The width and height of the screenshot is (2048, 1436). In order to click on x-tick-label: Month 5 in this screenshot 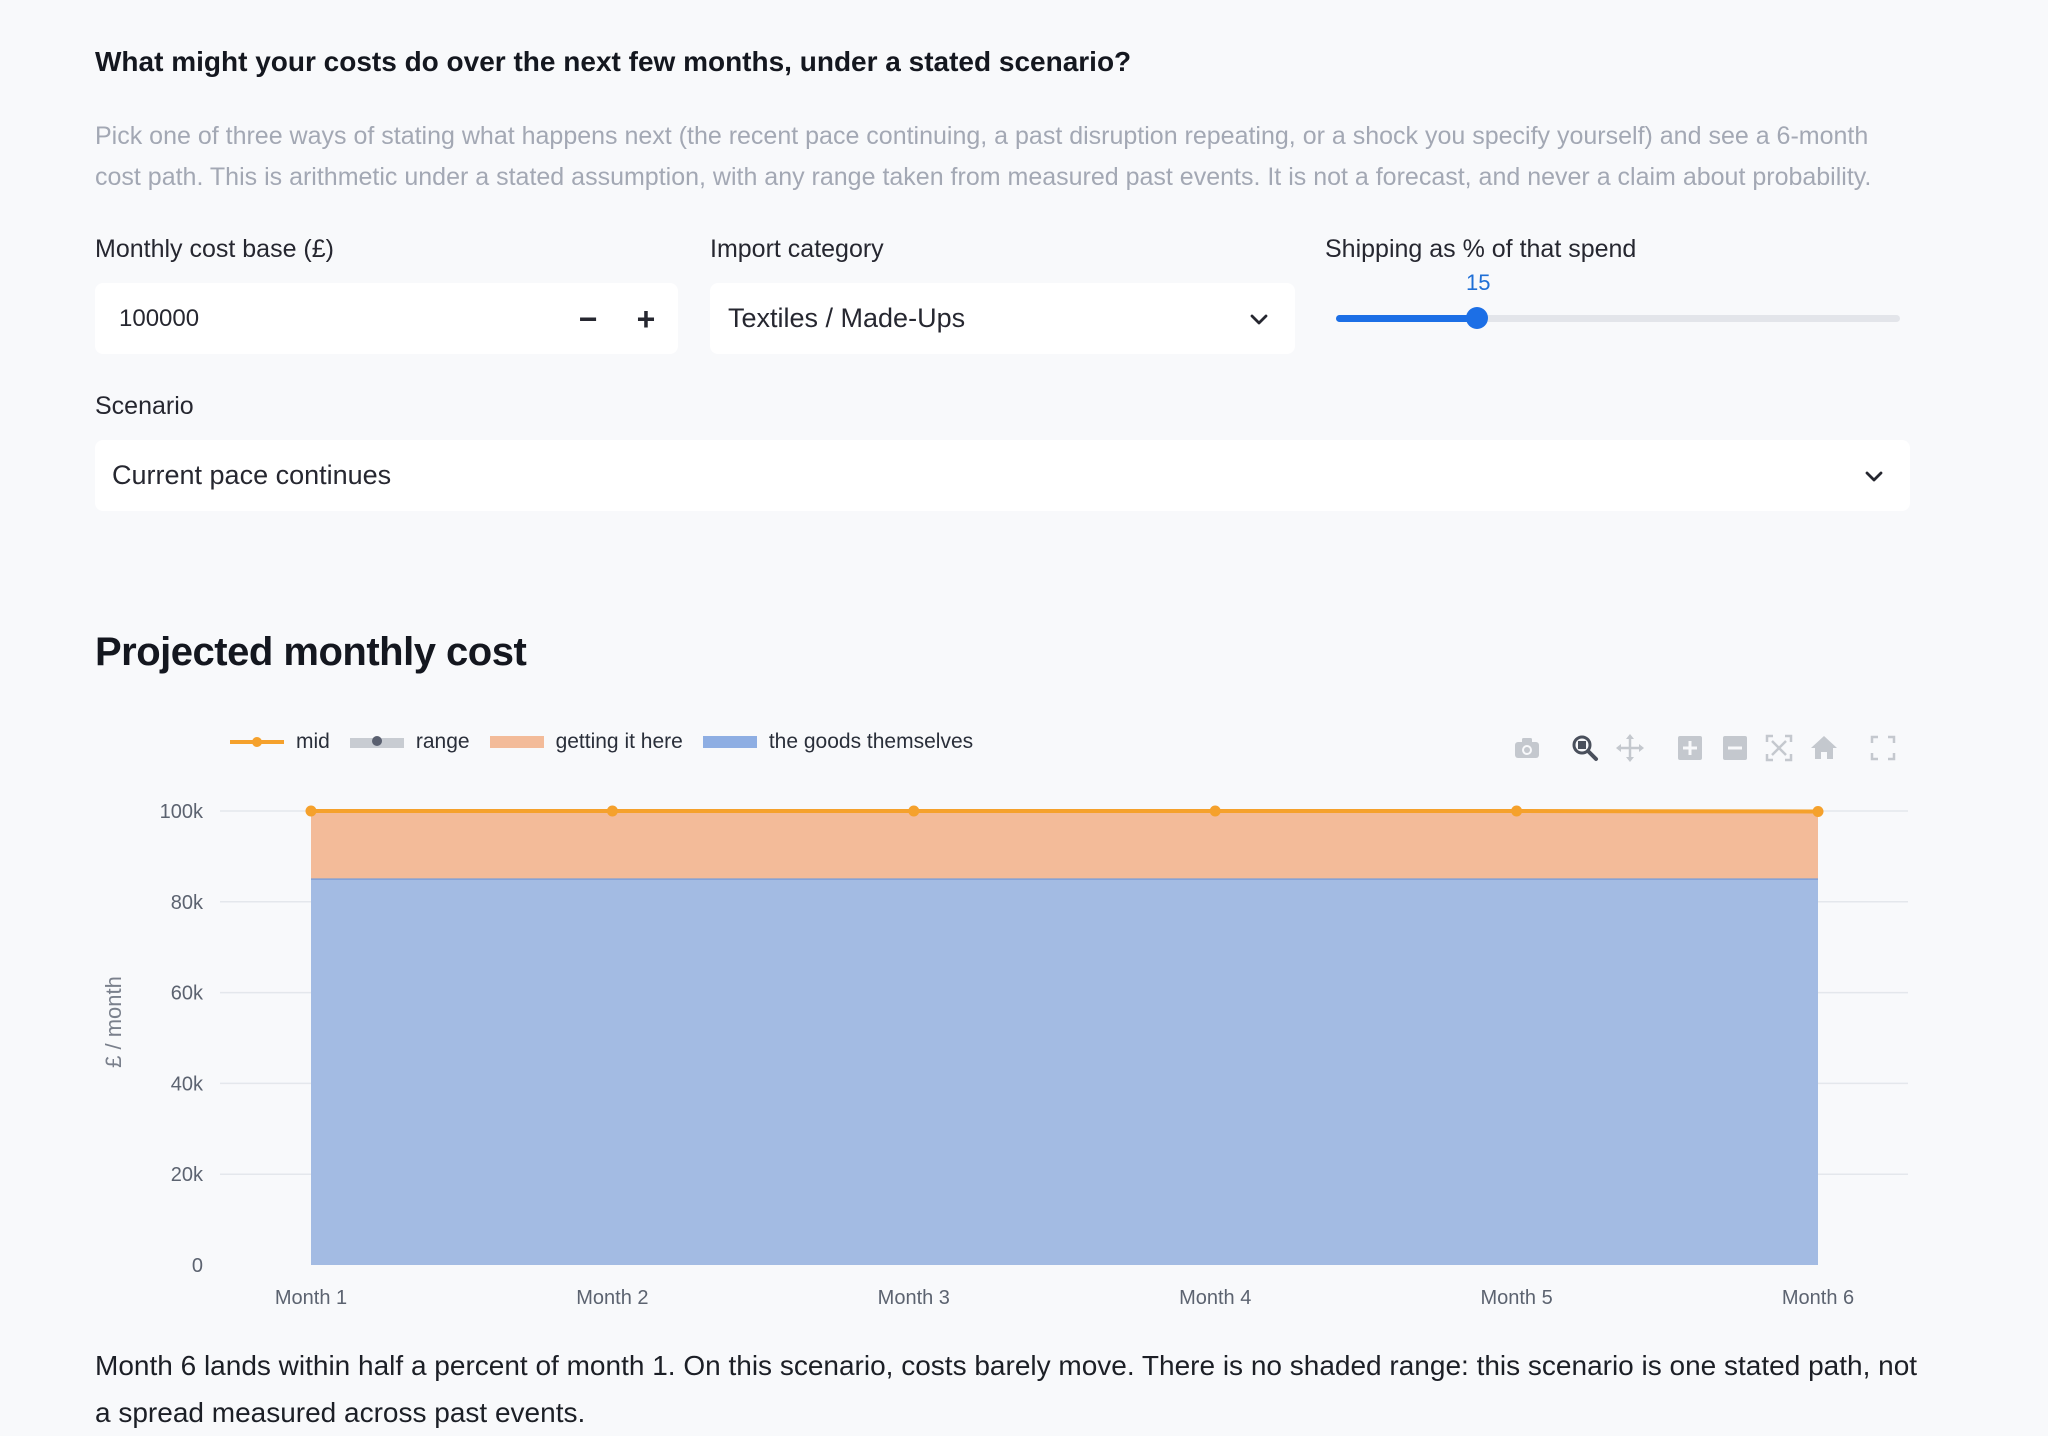, I will do `click(1516, 1298)`.